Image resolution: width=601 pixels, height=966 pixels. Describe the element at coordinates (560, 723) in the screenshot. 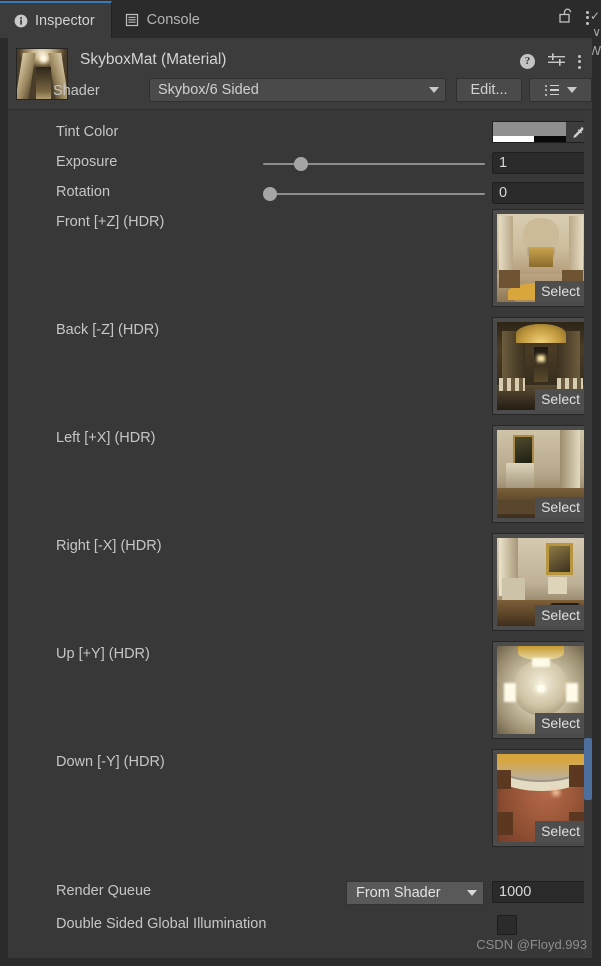

I see `texture-select-button-up: Select` at that location.